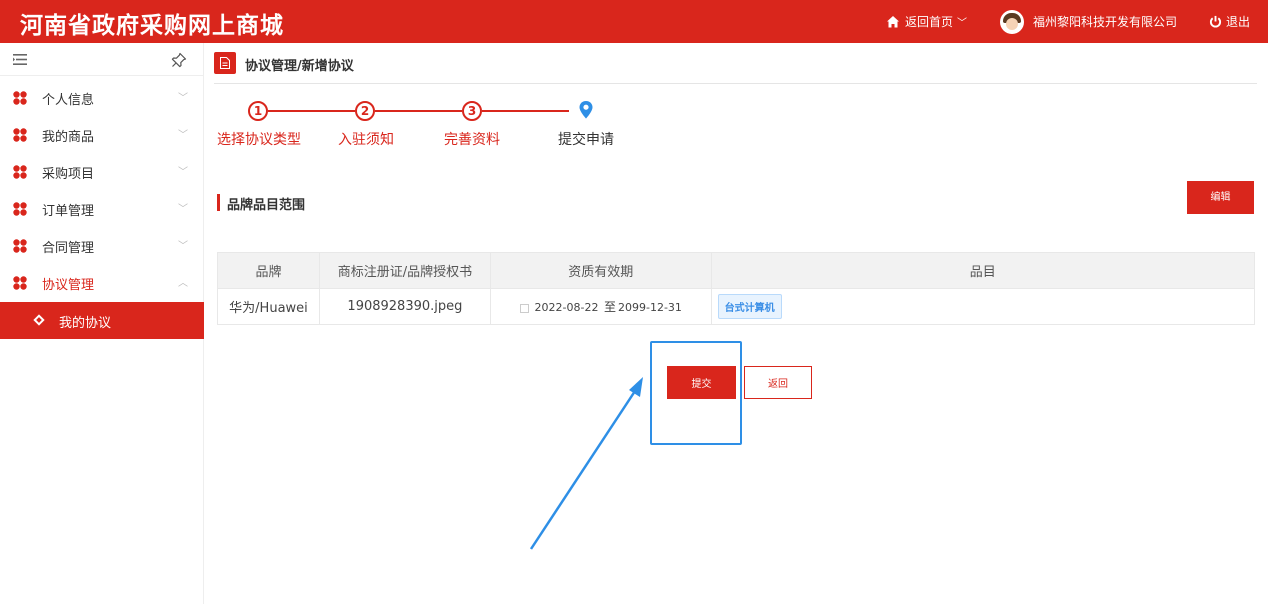 Image resolution: width=1268 pixels, height=604 pixels. Describe the element at coordinates (1215, 21) in the screenshot. I see `power-icon` at that location.